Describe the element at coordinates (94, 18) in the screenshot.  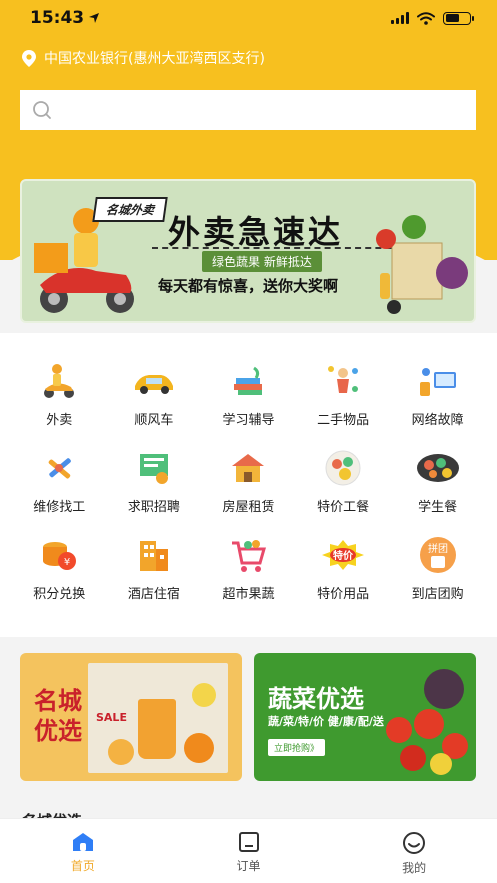
I see `location-arrow-icon` at that location.